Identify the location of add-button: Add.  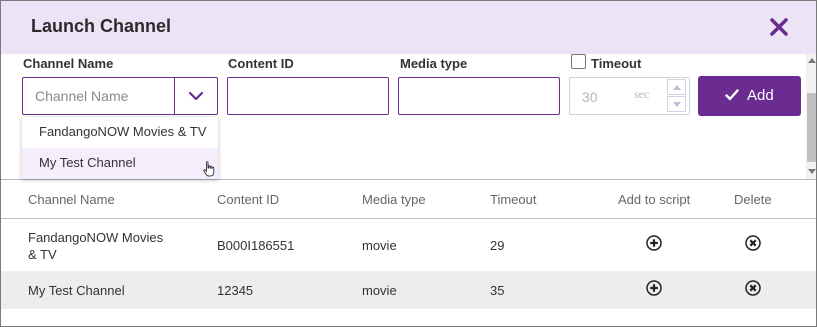
(749, 96).